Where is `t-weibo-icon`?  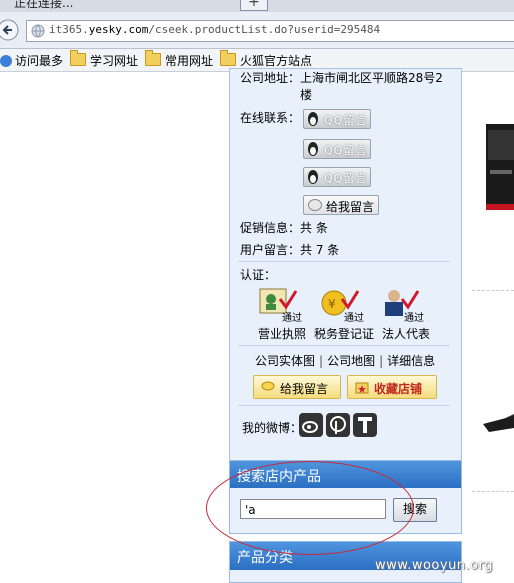
t-weibo-icon is located at coordinates (365, 425).